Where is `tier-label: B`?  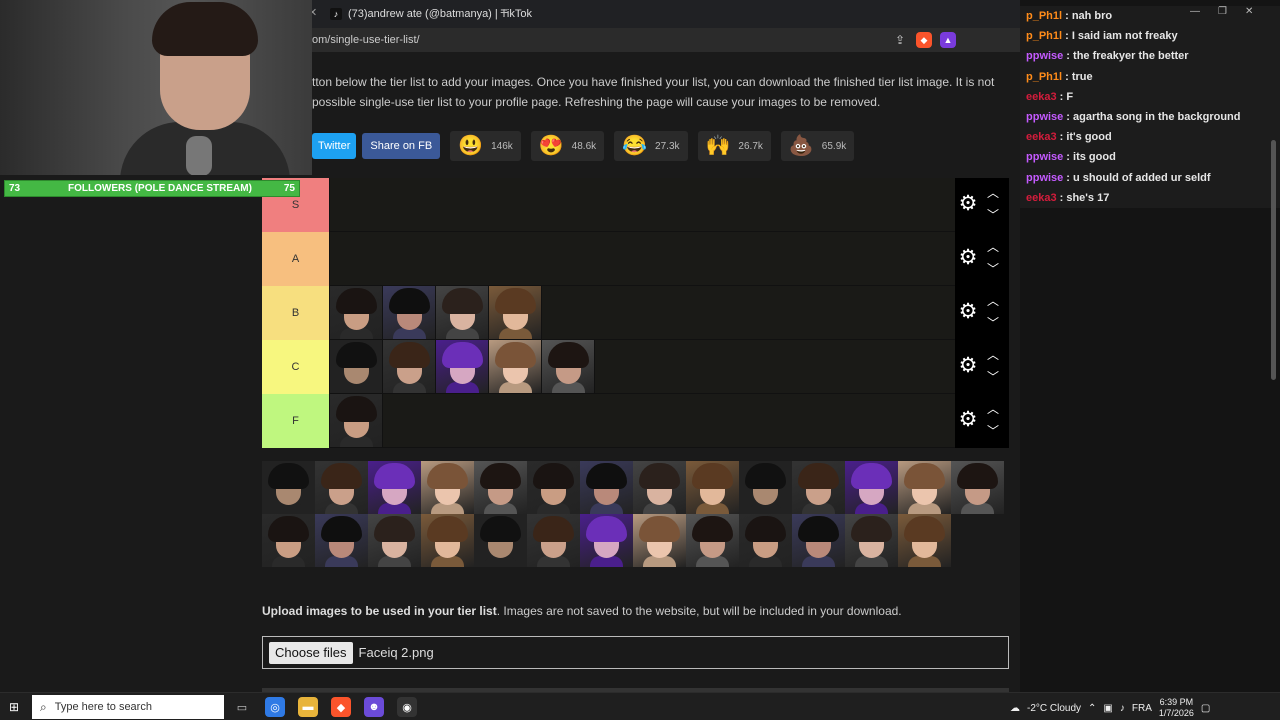
tier-label: B is located at coordinates (295, 313).